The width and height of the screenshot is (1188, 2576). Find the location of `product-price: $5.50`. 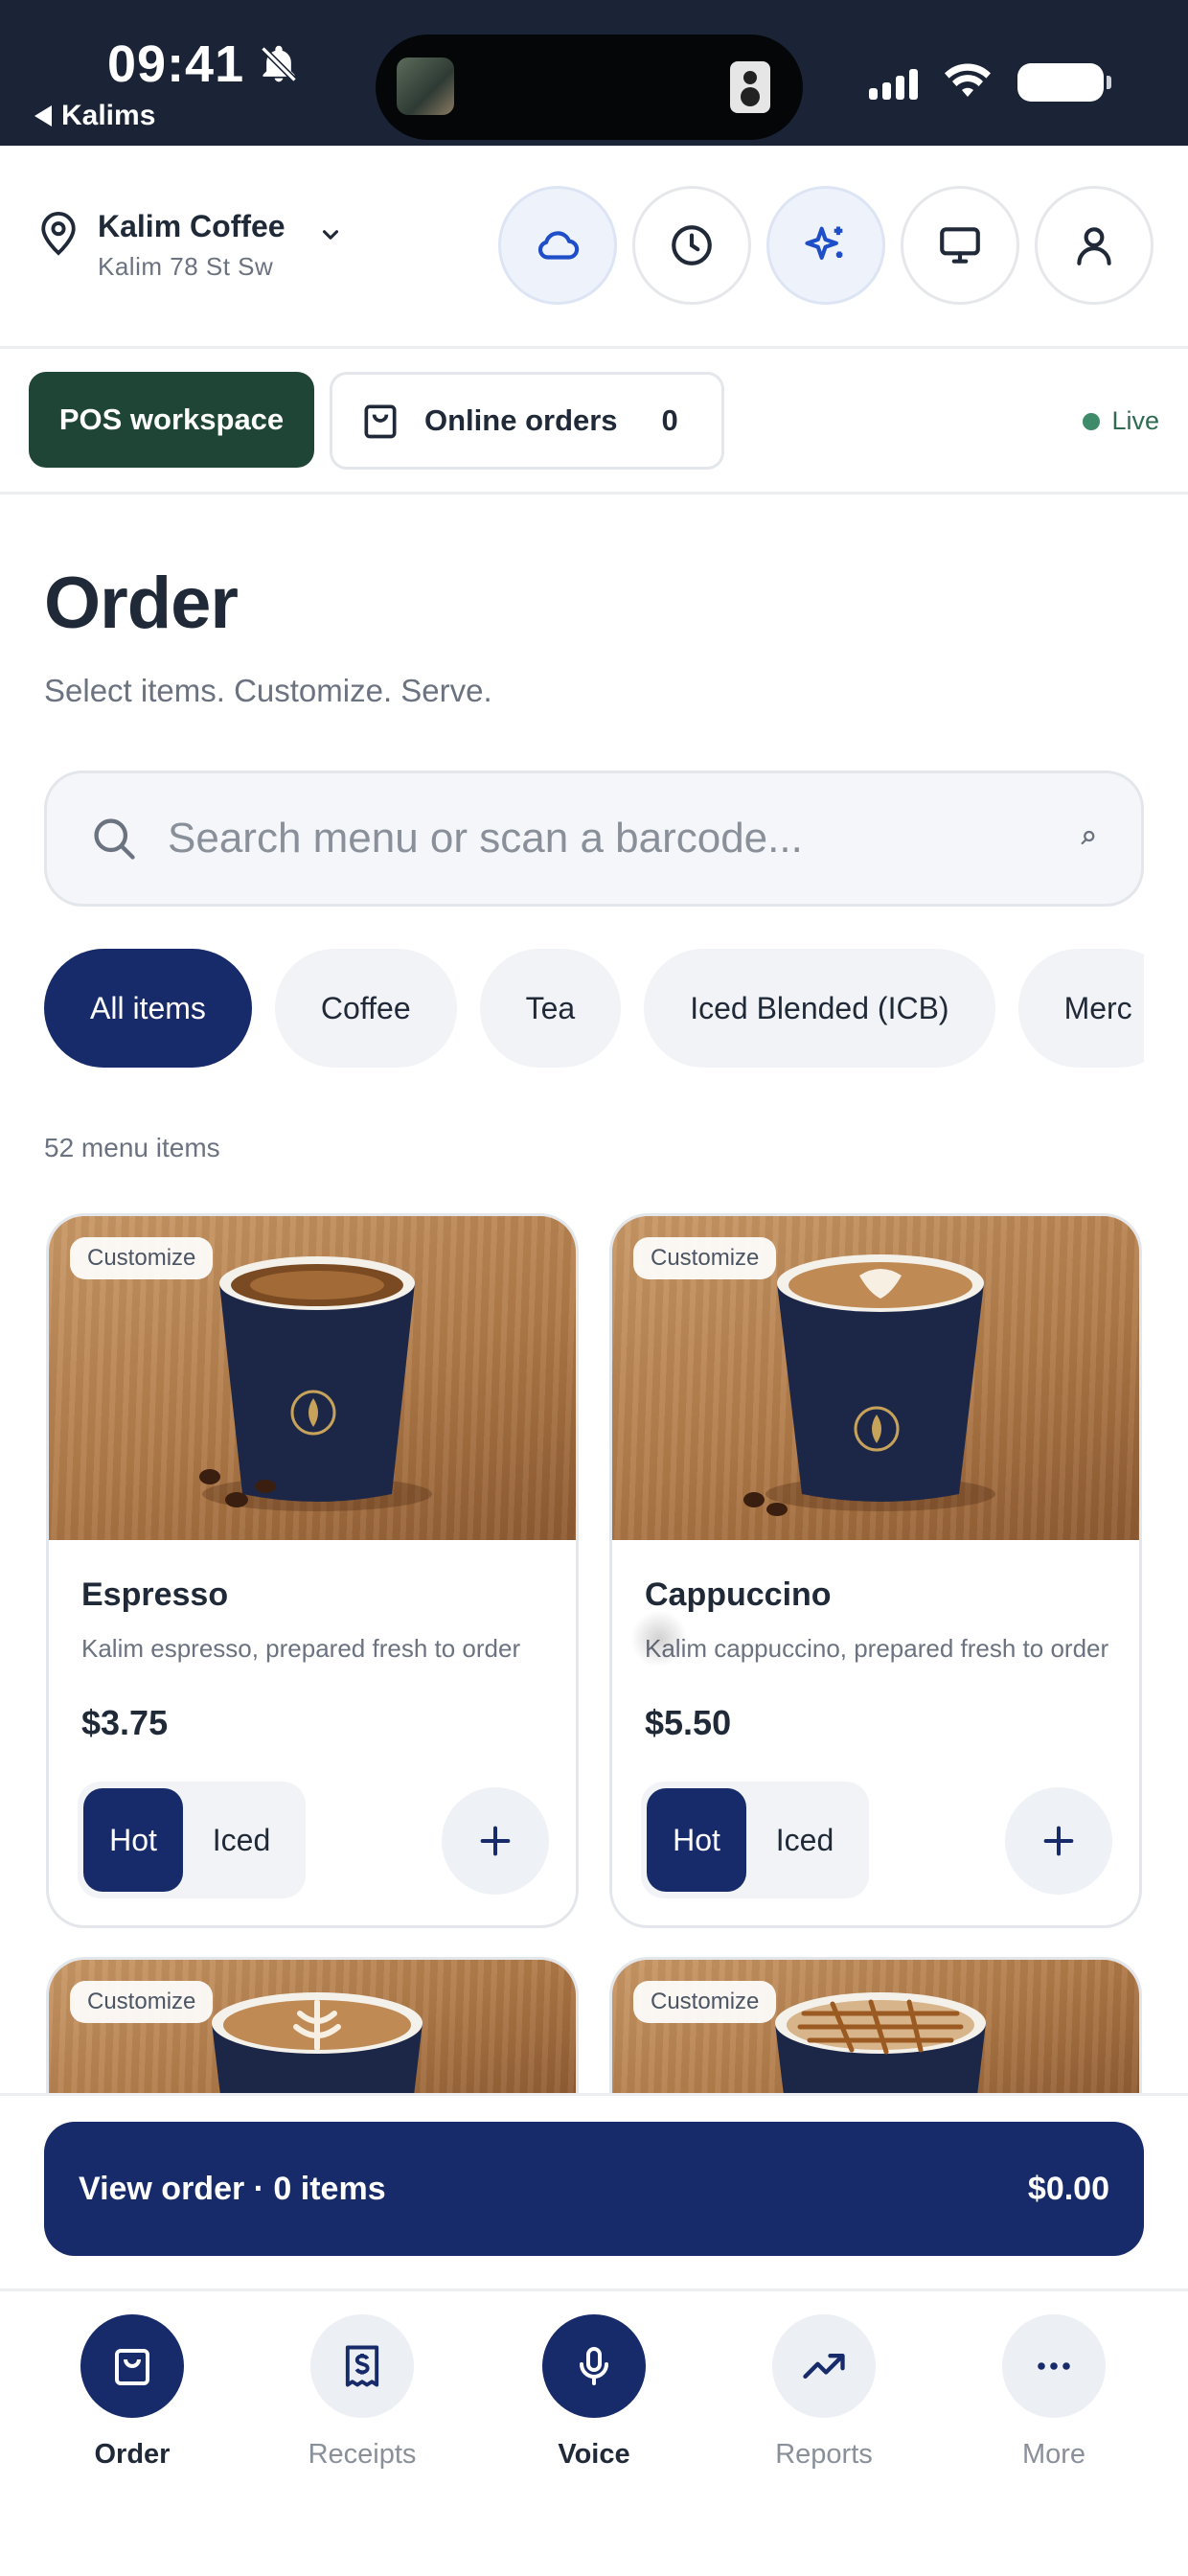

product-price: $5.50 is located at coordinates (688, 1722).